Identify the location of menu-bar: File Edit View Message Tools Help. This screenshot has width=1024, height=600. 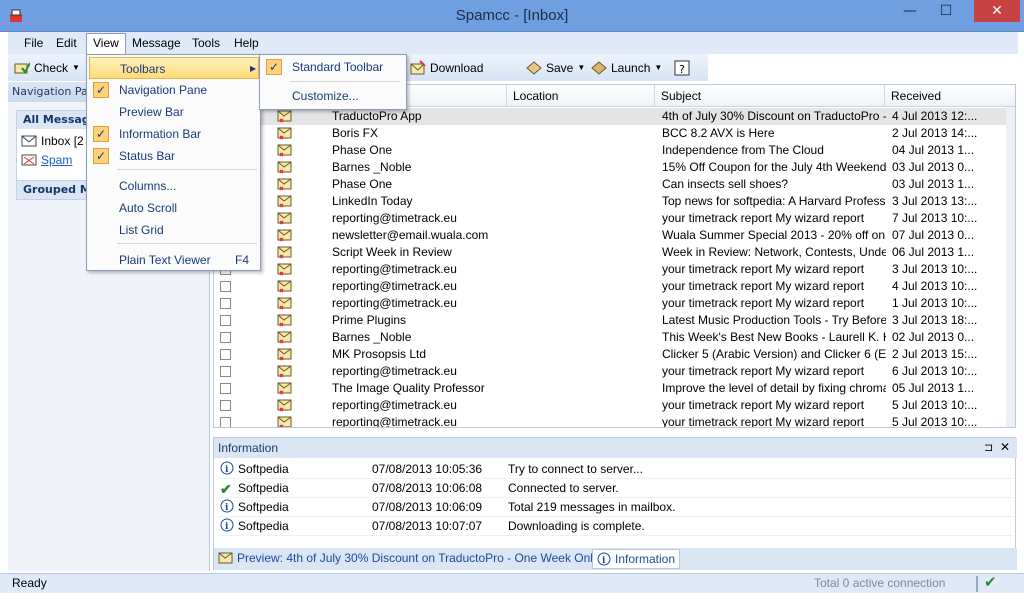
(513, 43).